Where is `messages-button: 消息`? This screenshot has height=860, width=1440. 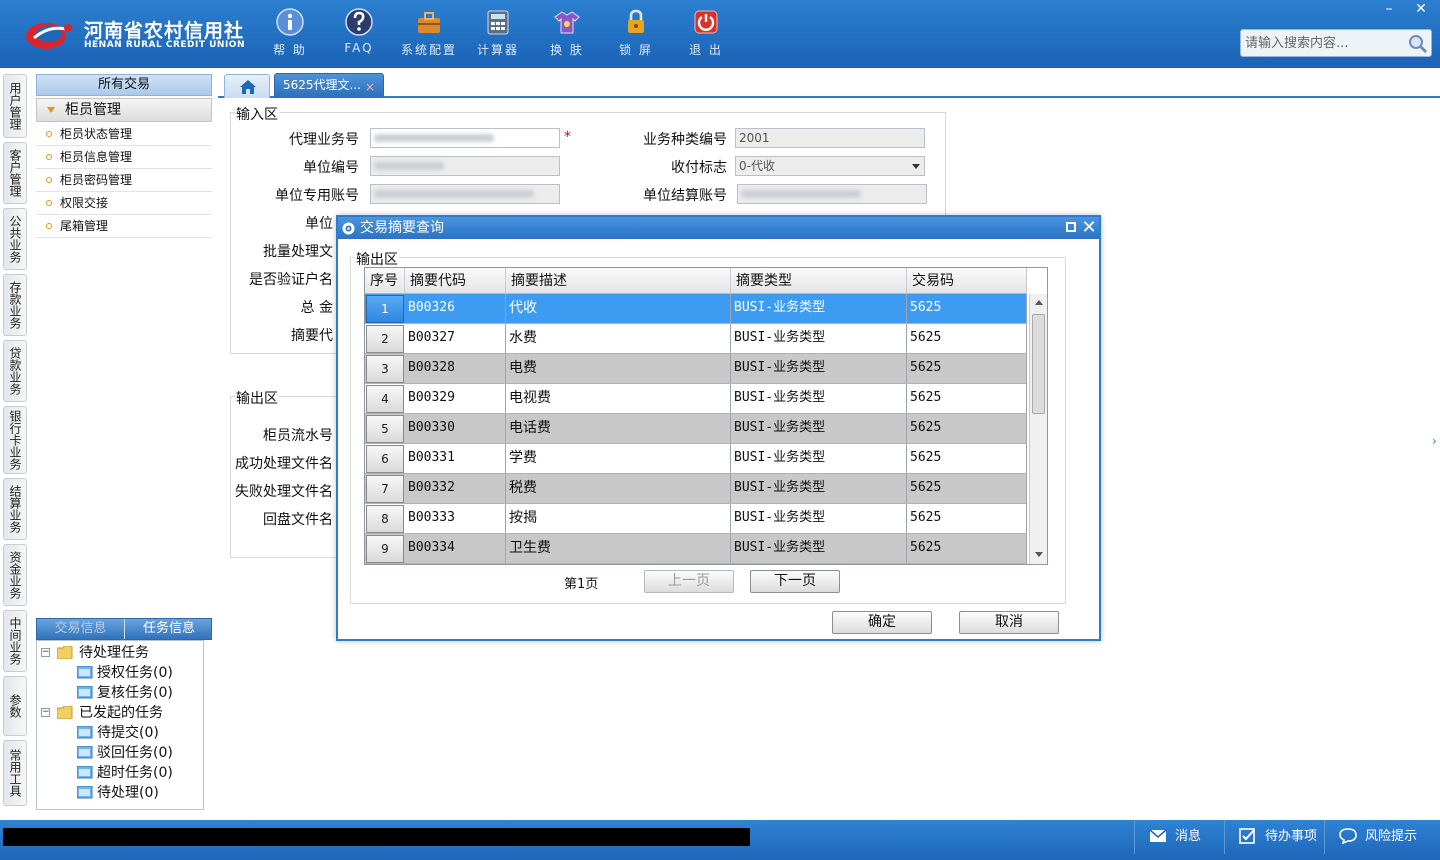 messages-button: 消息 is located at coordinates (1179, 837).